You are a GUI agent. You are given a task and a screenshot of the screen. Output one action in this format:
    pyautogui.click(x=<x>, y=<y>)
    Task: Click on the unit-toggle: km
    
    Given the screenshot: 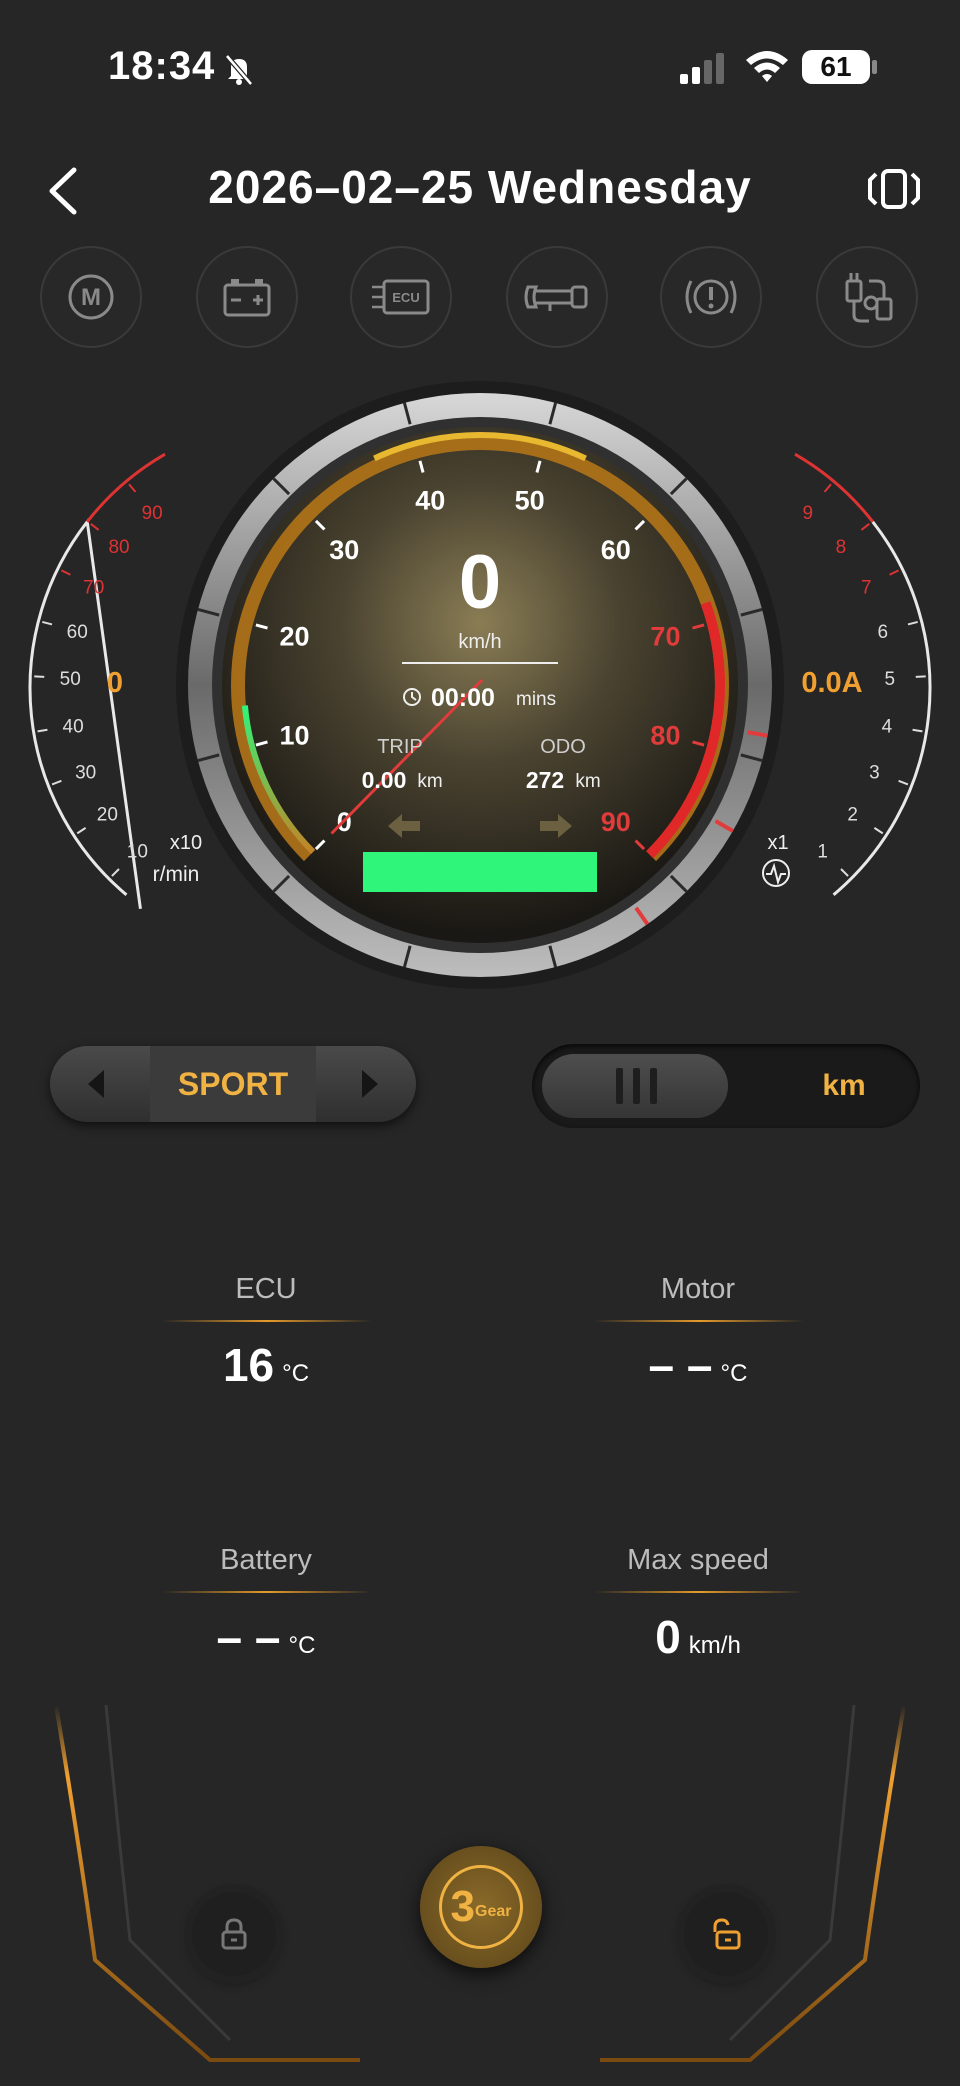 What is the action you would take?
    pyautogui.click(x=726, y=1086)
    